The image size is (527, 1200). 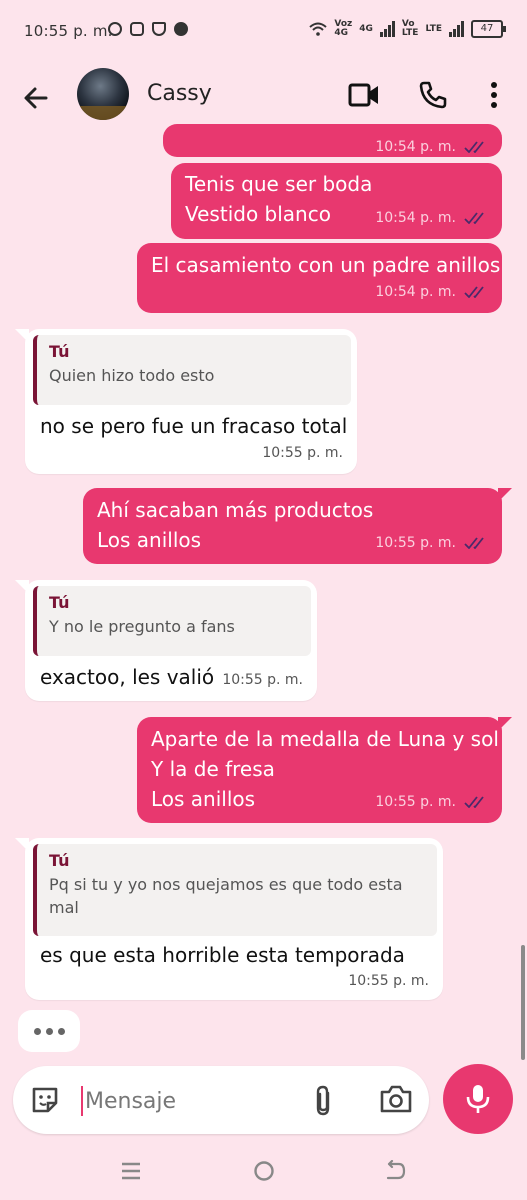 I want to click on facebook-icon, so click(x=181, y=29).